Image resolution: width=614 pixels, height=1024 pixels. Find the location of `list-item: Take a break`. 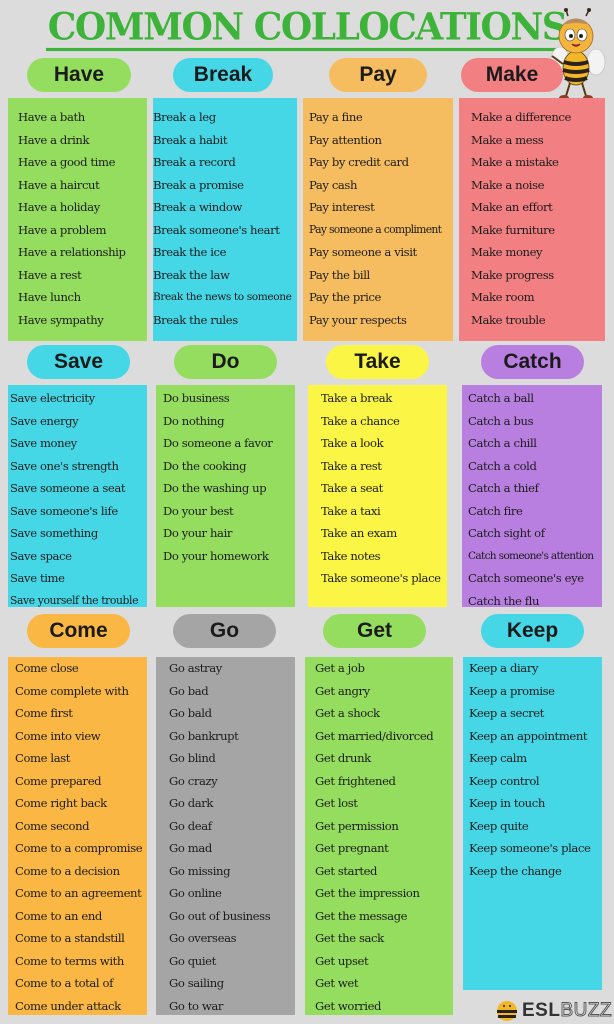

list-item: Take a break is located at coordinates (356, 398).